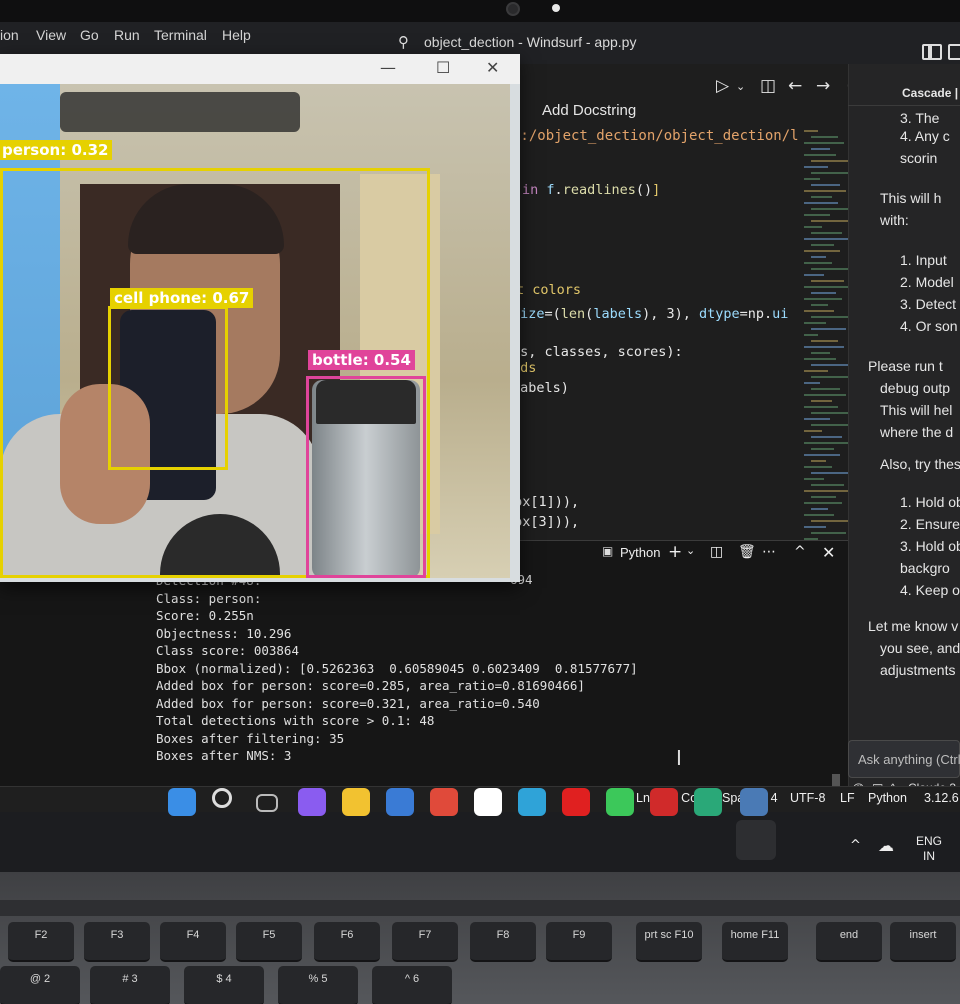 This screenshot has height=1004, width=960. I want to click on key: ^ 6, so click(412, 985).